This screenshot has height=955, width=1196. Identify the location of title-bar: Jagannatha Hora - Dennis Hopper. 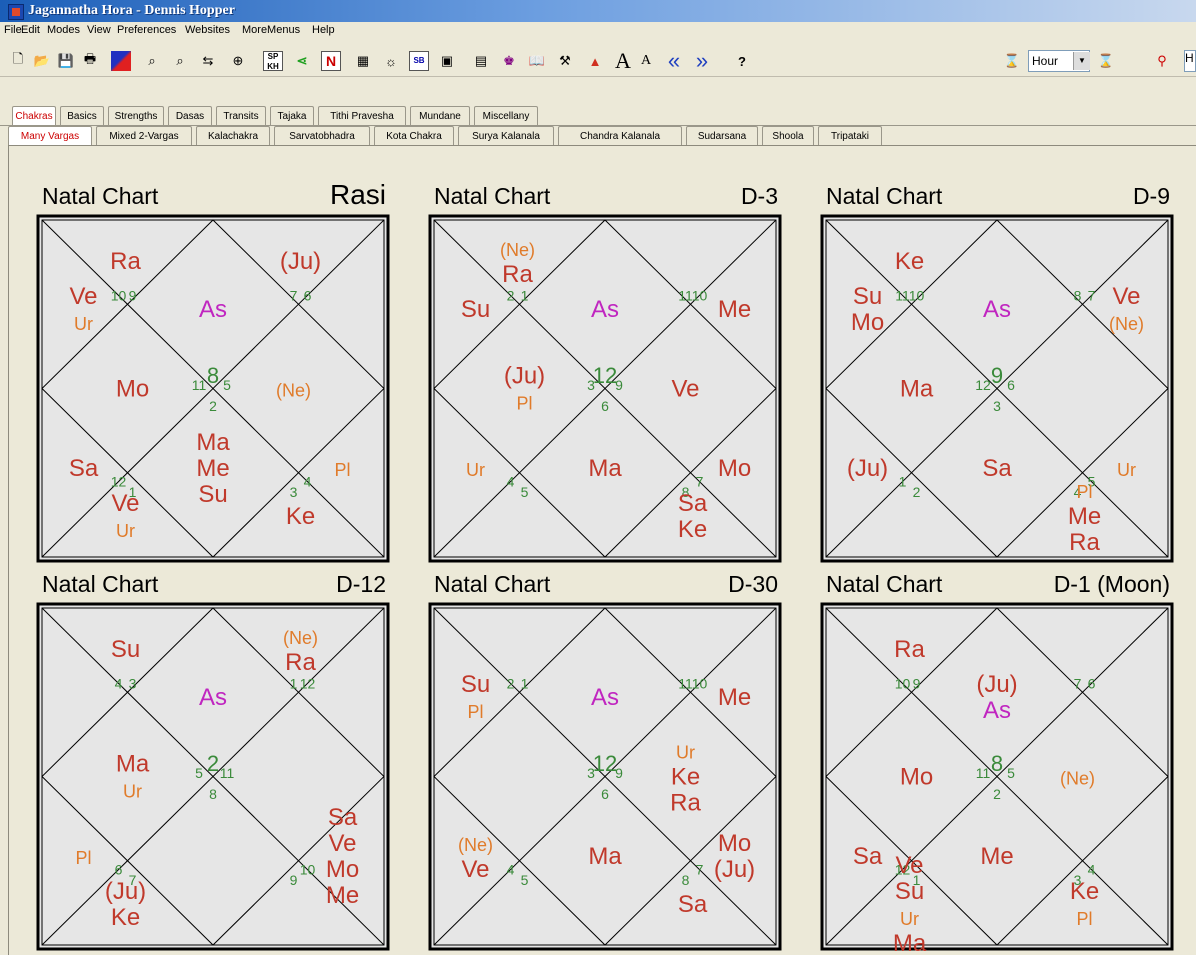
(598, 11).